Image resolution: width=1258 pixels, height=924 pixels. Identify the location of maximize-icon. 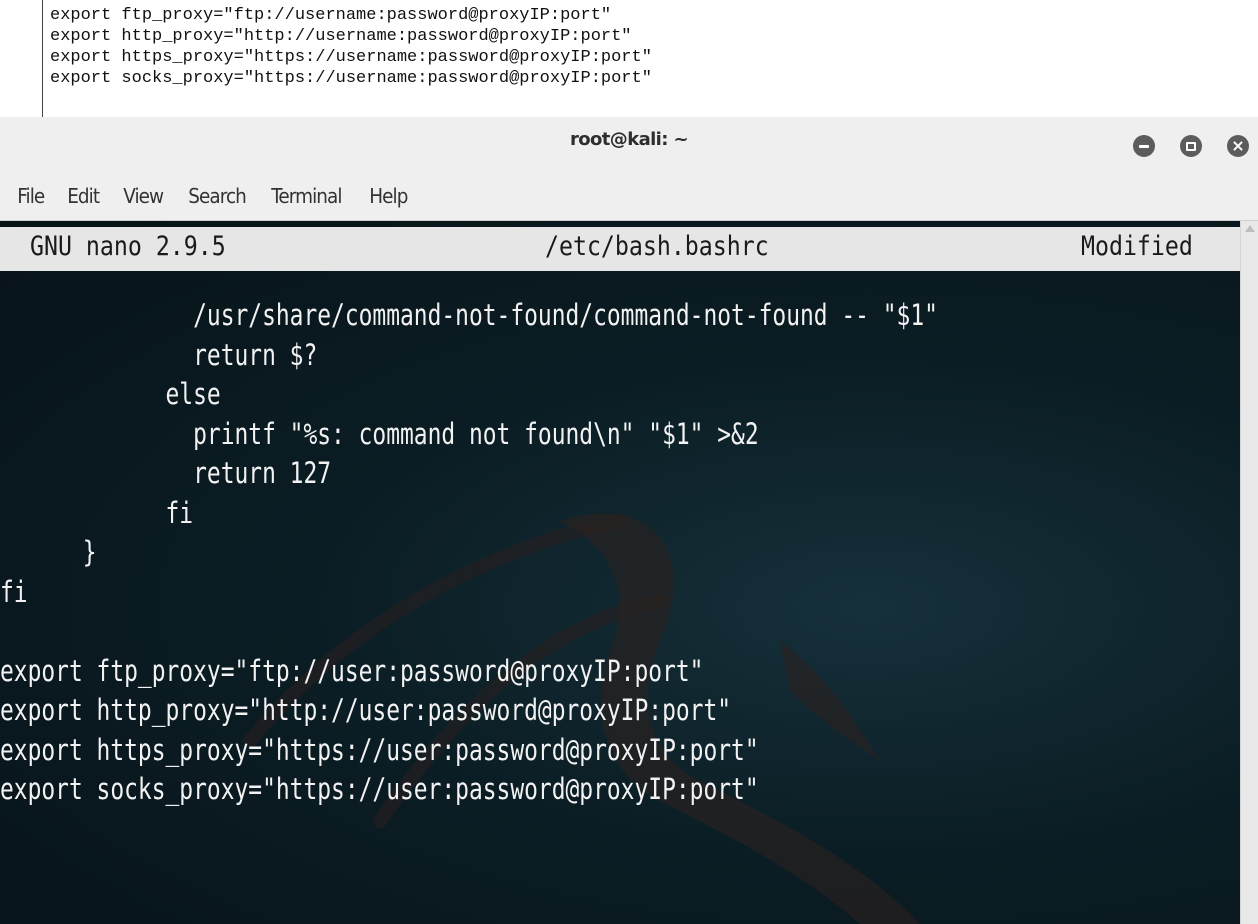
(1191, 146).